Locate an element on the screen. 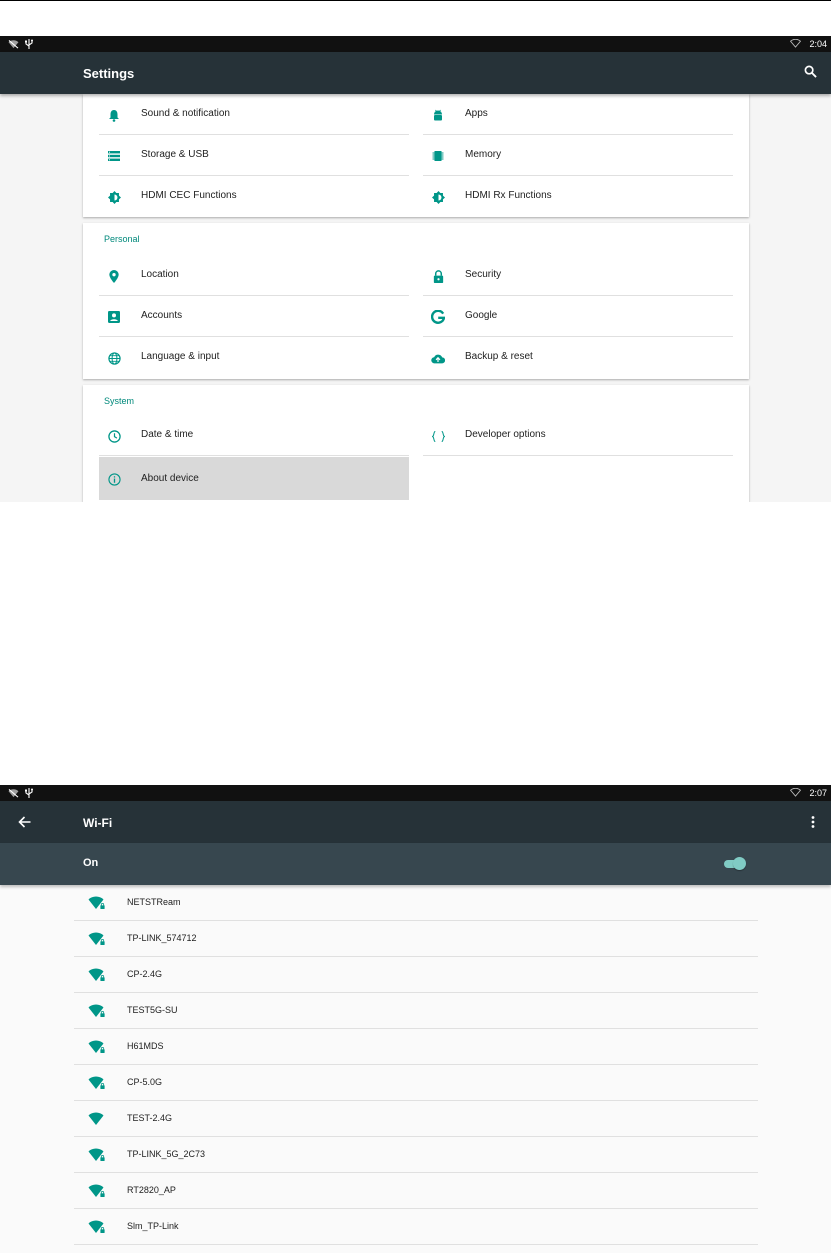 This screenshot has height=1253, width=831. network-ssid: TP-LINK_574712 is located at coordinates (162, 938).